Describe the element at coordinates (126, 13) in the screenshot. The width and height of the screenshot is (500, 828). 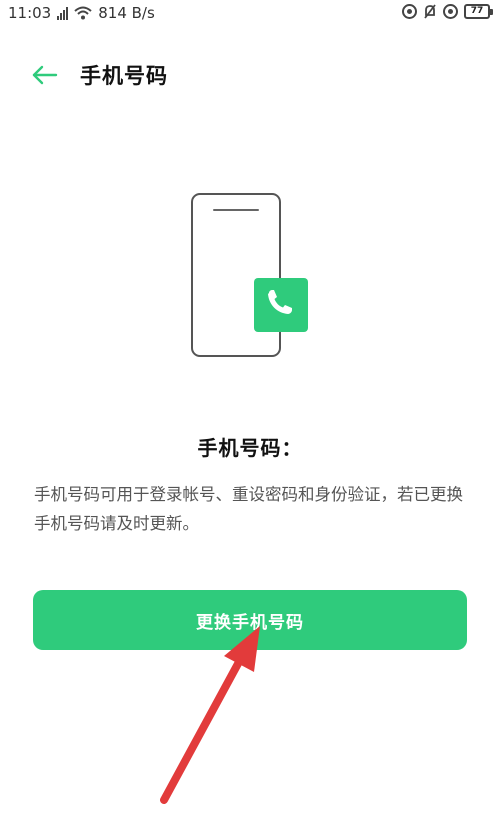
I see `network-speed: 814 B/s` at that location.